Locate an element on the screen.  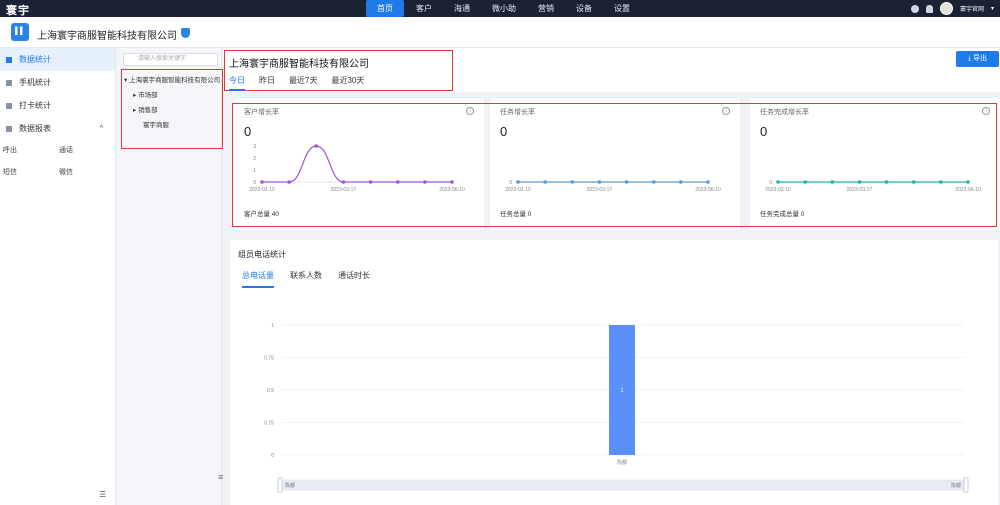
zoom-slider-left-handle is located at coordinates (280, 485).